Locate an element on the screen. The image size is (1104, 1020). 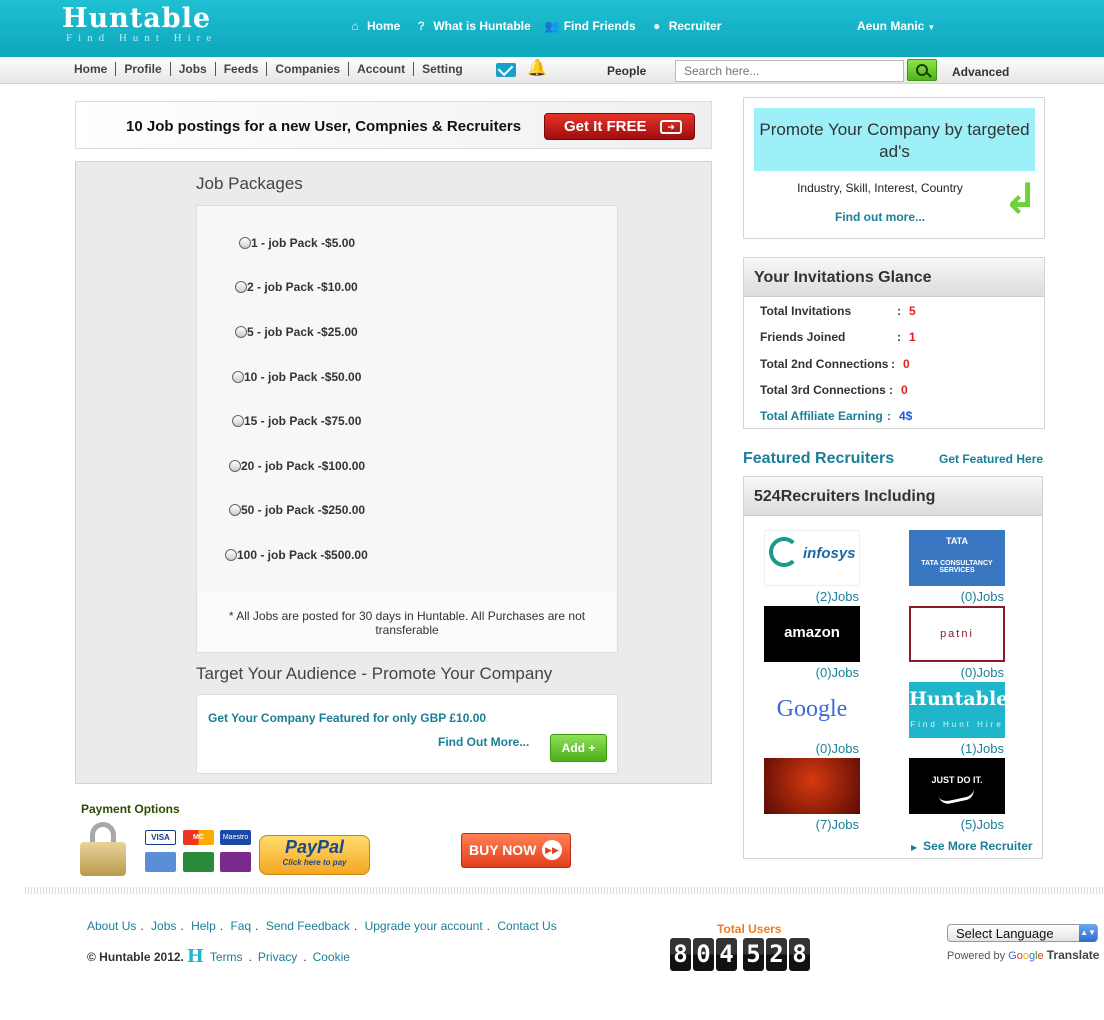
invitation-label: Total Invitations is located at coordinates (806, 311).